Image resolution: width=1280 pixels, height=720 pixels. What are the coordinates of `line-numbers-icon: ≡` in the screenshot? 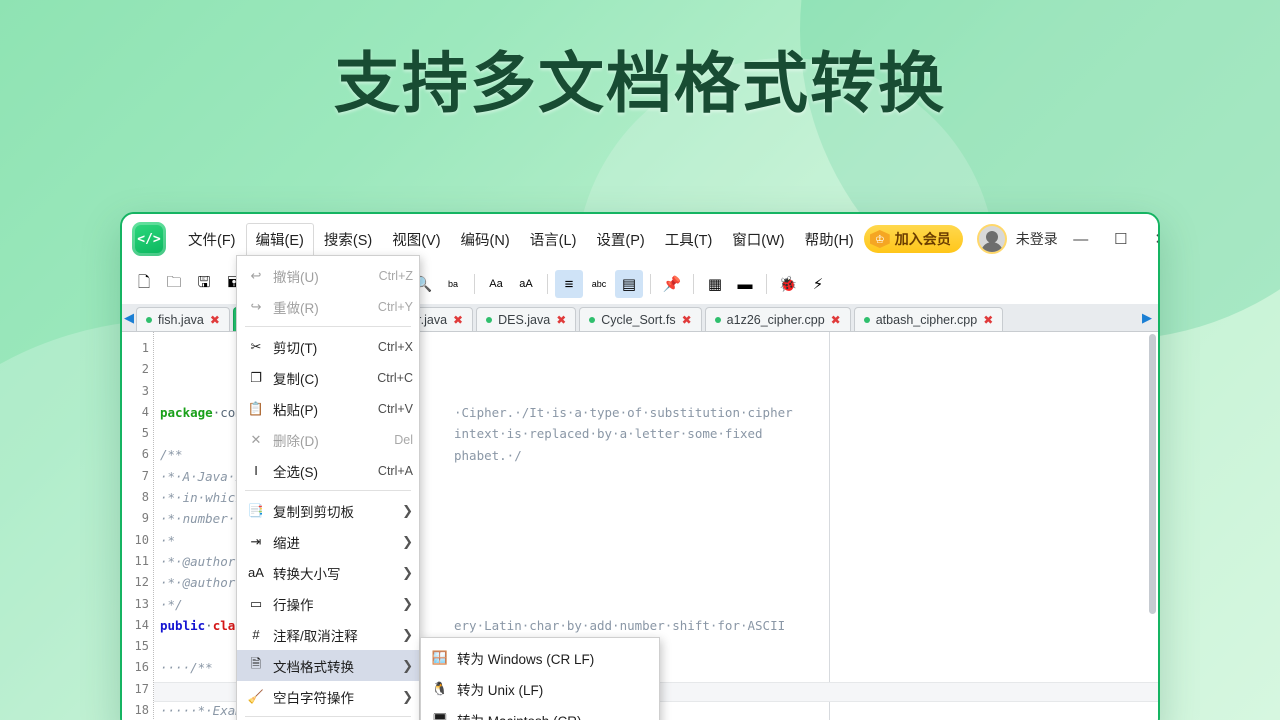 It's located at (569, 284).